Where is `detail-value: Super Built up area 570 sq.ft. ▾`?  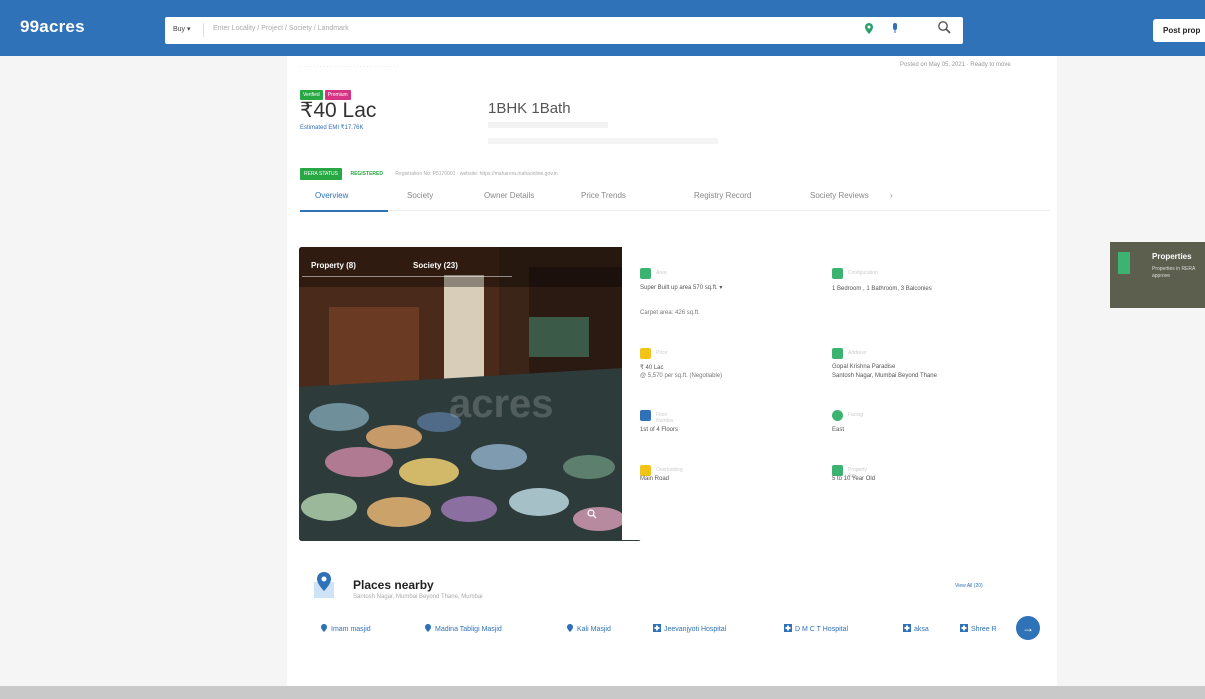 detail-value: Super Built up area 570 sq.ft. ▾ is located at coordinates (681, 287).